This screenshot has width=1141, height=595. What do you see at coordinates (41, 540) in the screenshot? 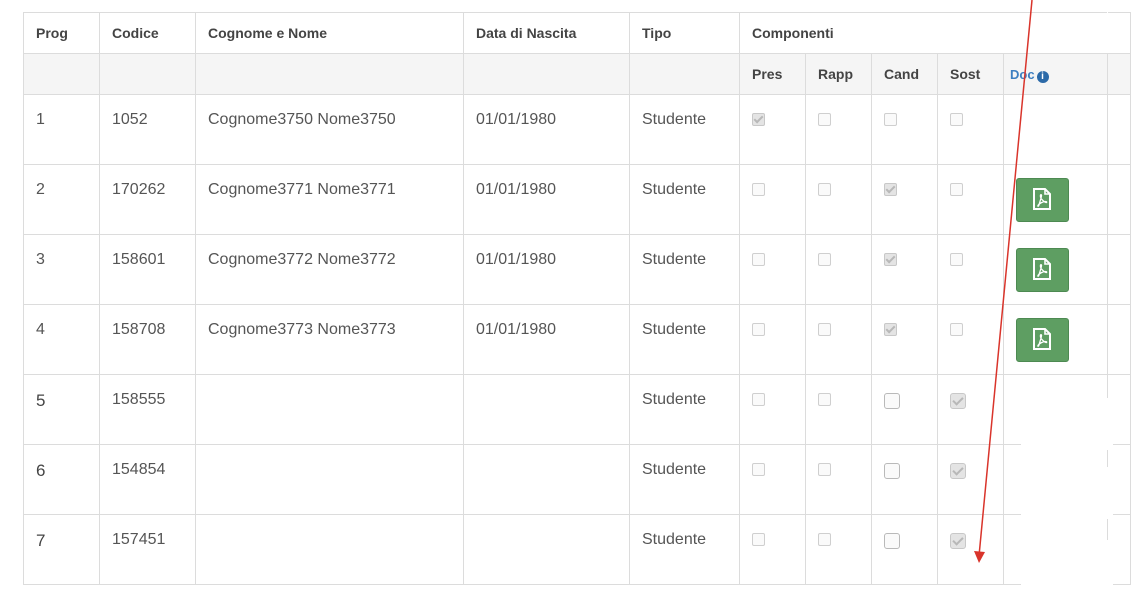
I see `cell-prog-text: 7` at bounding box center [41, 540].